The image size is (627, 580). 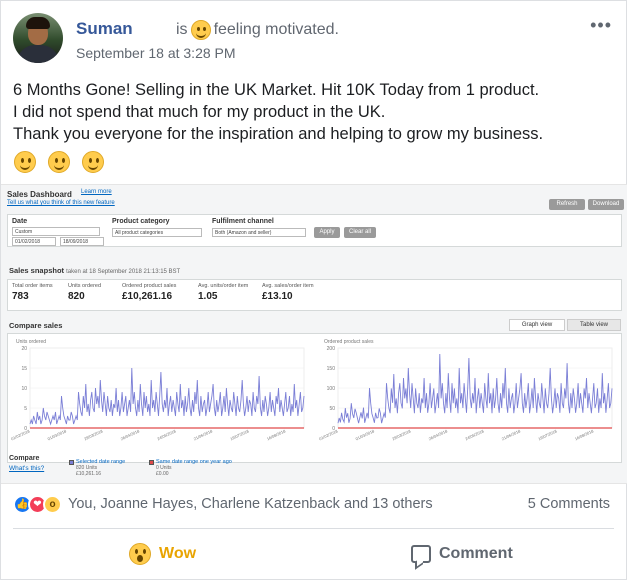 What do you see at coordinates (25, 409) in the screenshot?
I see `y-tick-label: 5` at bounding box center [25, 409].